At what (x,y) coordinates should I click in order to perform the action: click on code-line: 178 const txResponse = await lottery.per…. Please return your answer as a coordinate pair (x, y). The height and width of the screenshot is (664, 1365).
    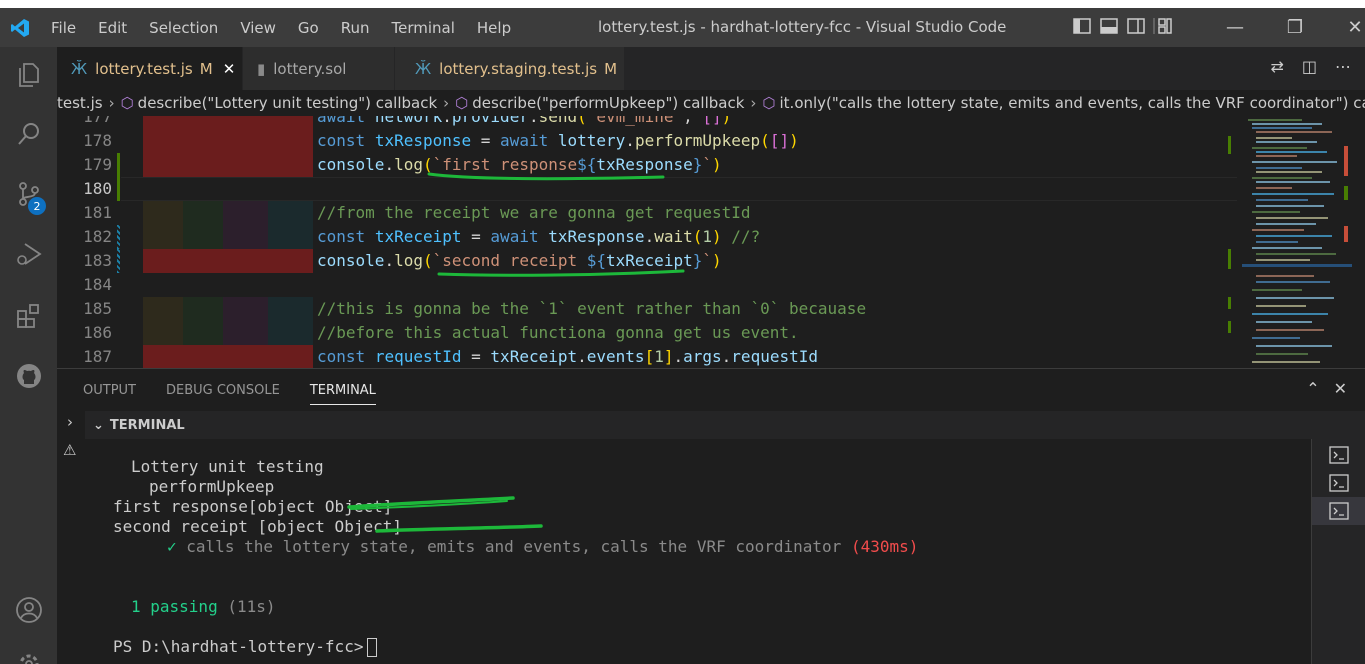
    Looking at the image, I should click on (647, 141).